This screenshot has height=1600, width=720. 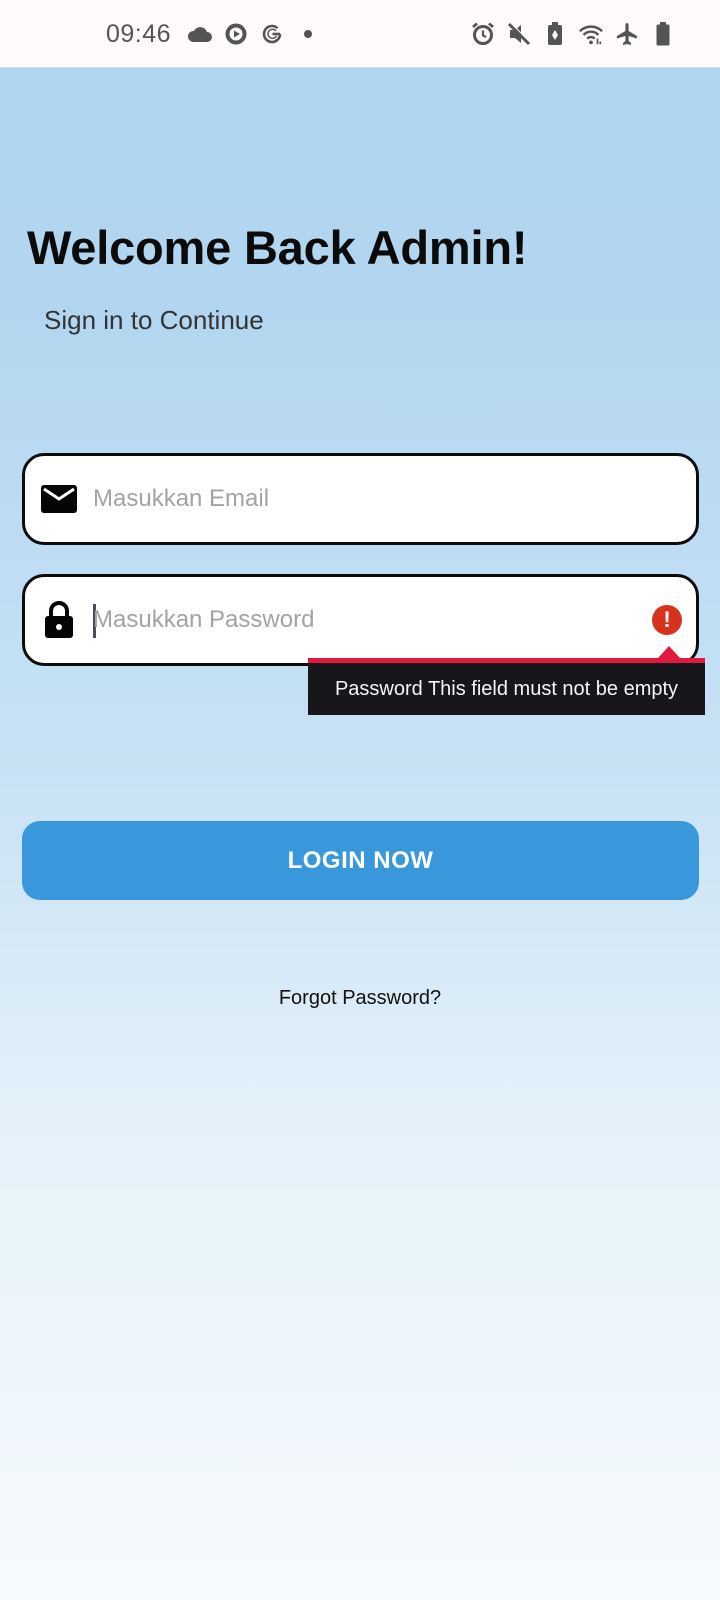 I want to click on status-bar: 09:46, so click(x=360, y=34).